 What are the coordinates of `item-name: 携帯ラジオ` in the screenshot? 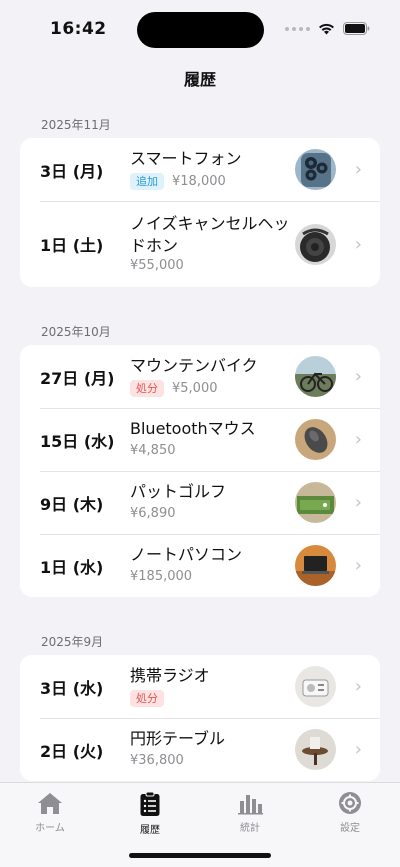 It's located at (170, 675).